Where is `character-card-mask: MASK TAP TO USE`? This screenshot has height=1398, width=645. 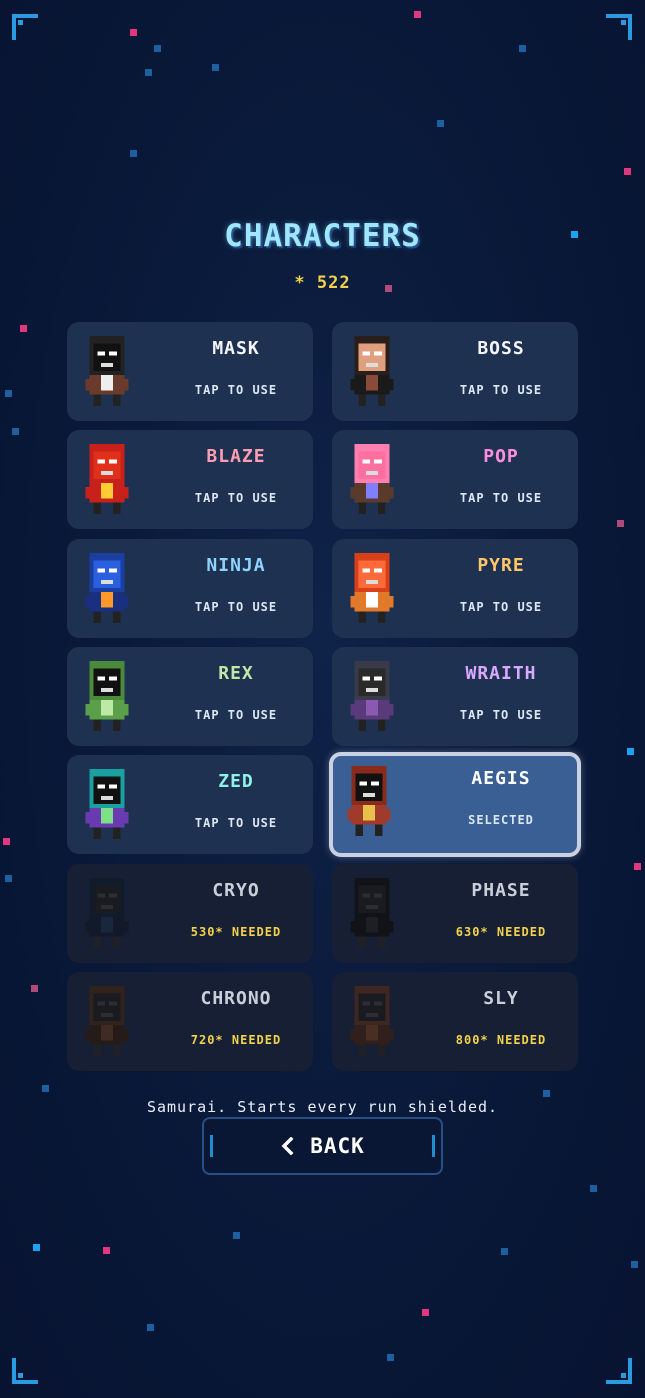
character-card-mask: MASK TAP TO USE is located at coordinates (190, 371).